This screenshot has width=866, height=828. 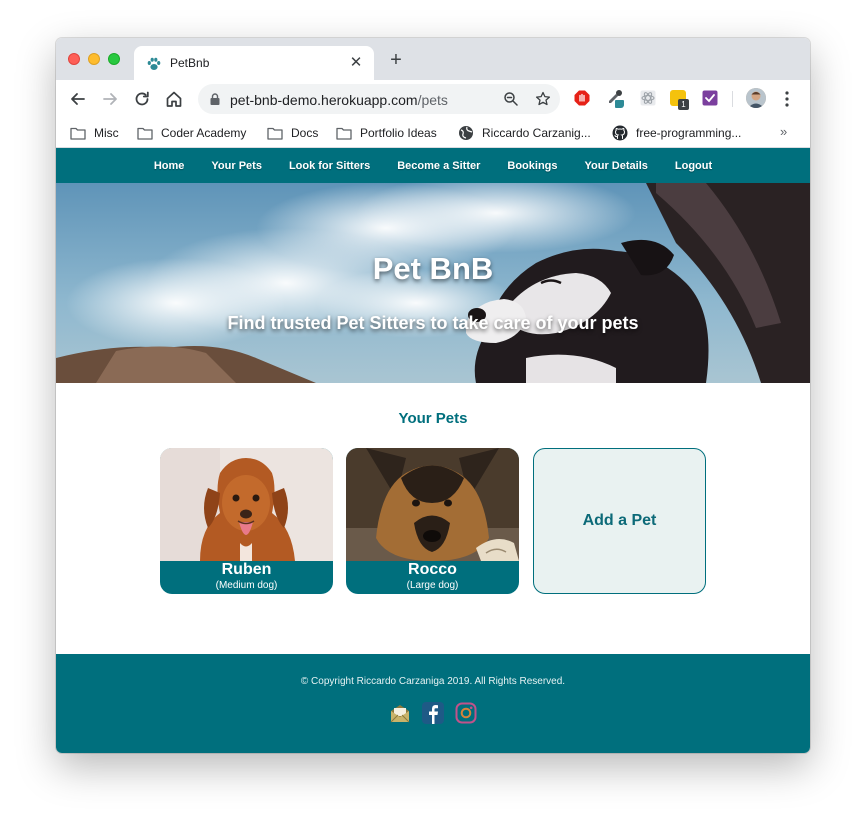 I want to click on bookmark-docs: Docs, so click(x=292, y=133).